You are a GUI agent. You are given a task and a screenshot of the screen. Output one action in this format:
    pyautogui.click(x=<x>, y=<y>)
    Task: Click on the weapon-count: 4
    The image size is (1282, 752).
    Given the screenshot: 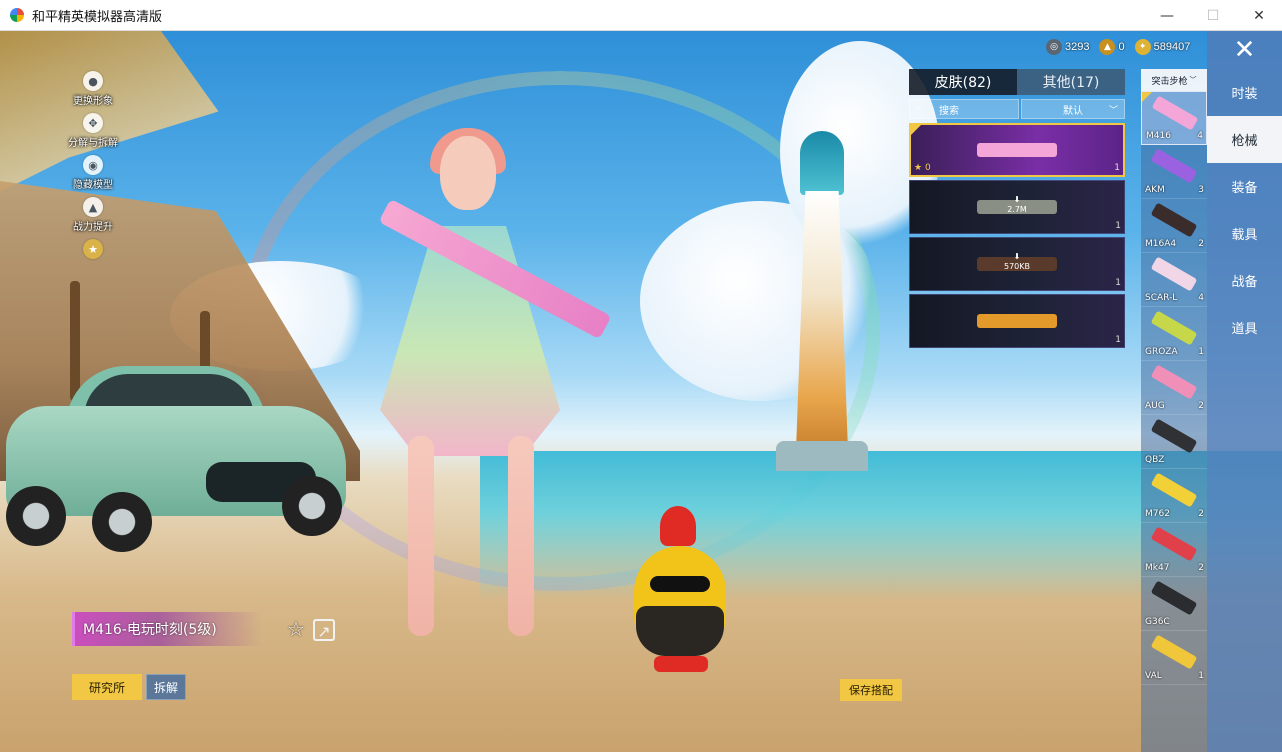 What is the action you would take?
    pyautogui.click(x=1201, y=298)
    